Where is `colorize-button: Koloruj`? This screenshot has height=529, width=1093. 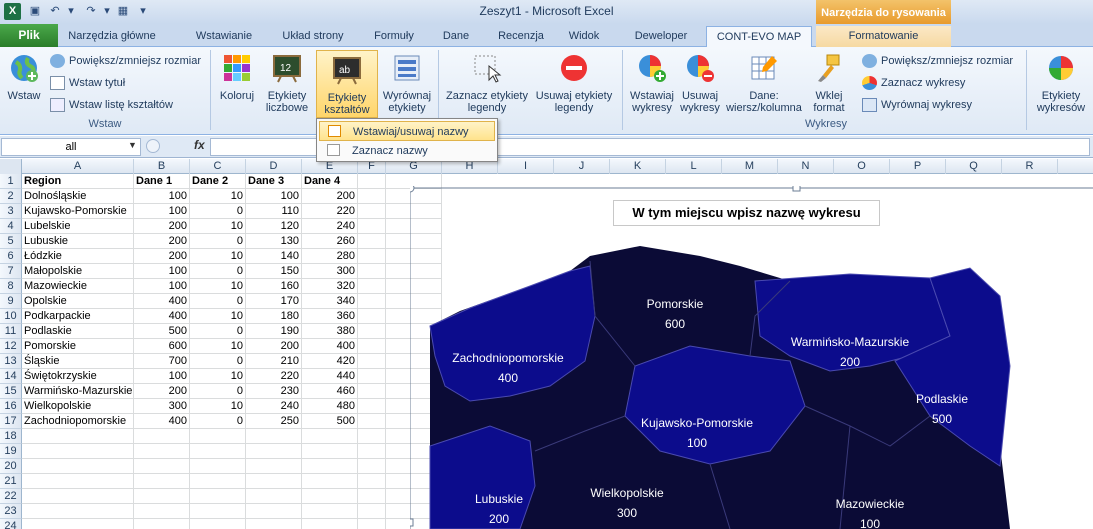
colorize-button: Koloruj is located at coordinates (237, 77).